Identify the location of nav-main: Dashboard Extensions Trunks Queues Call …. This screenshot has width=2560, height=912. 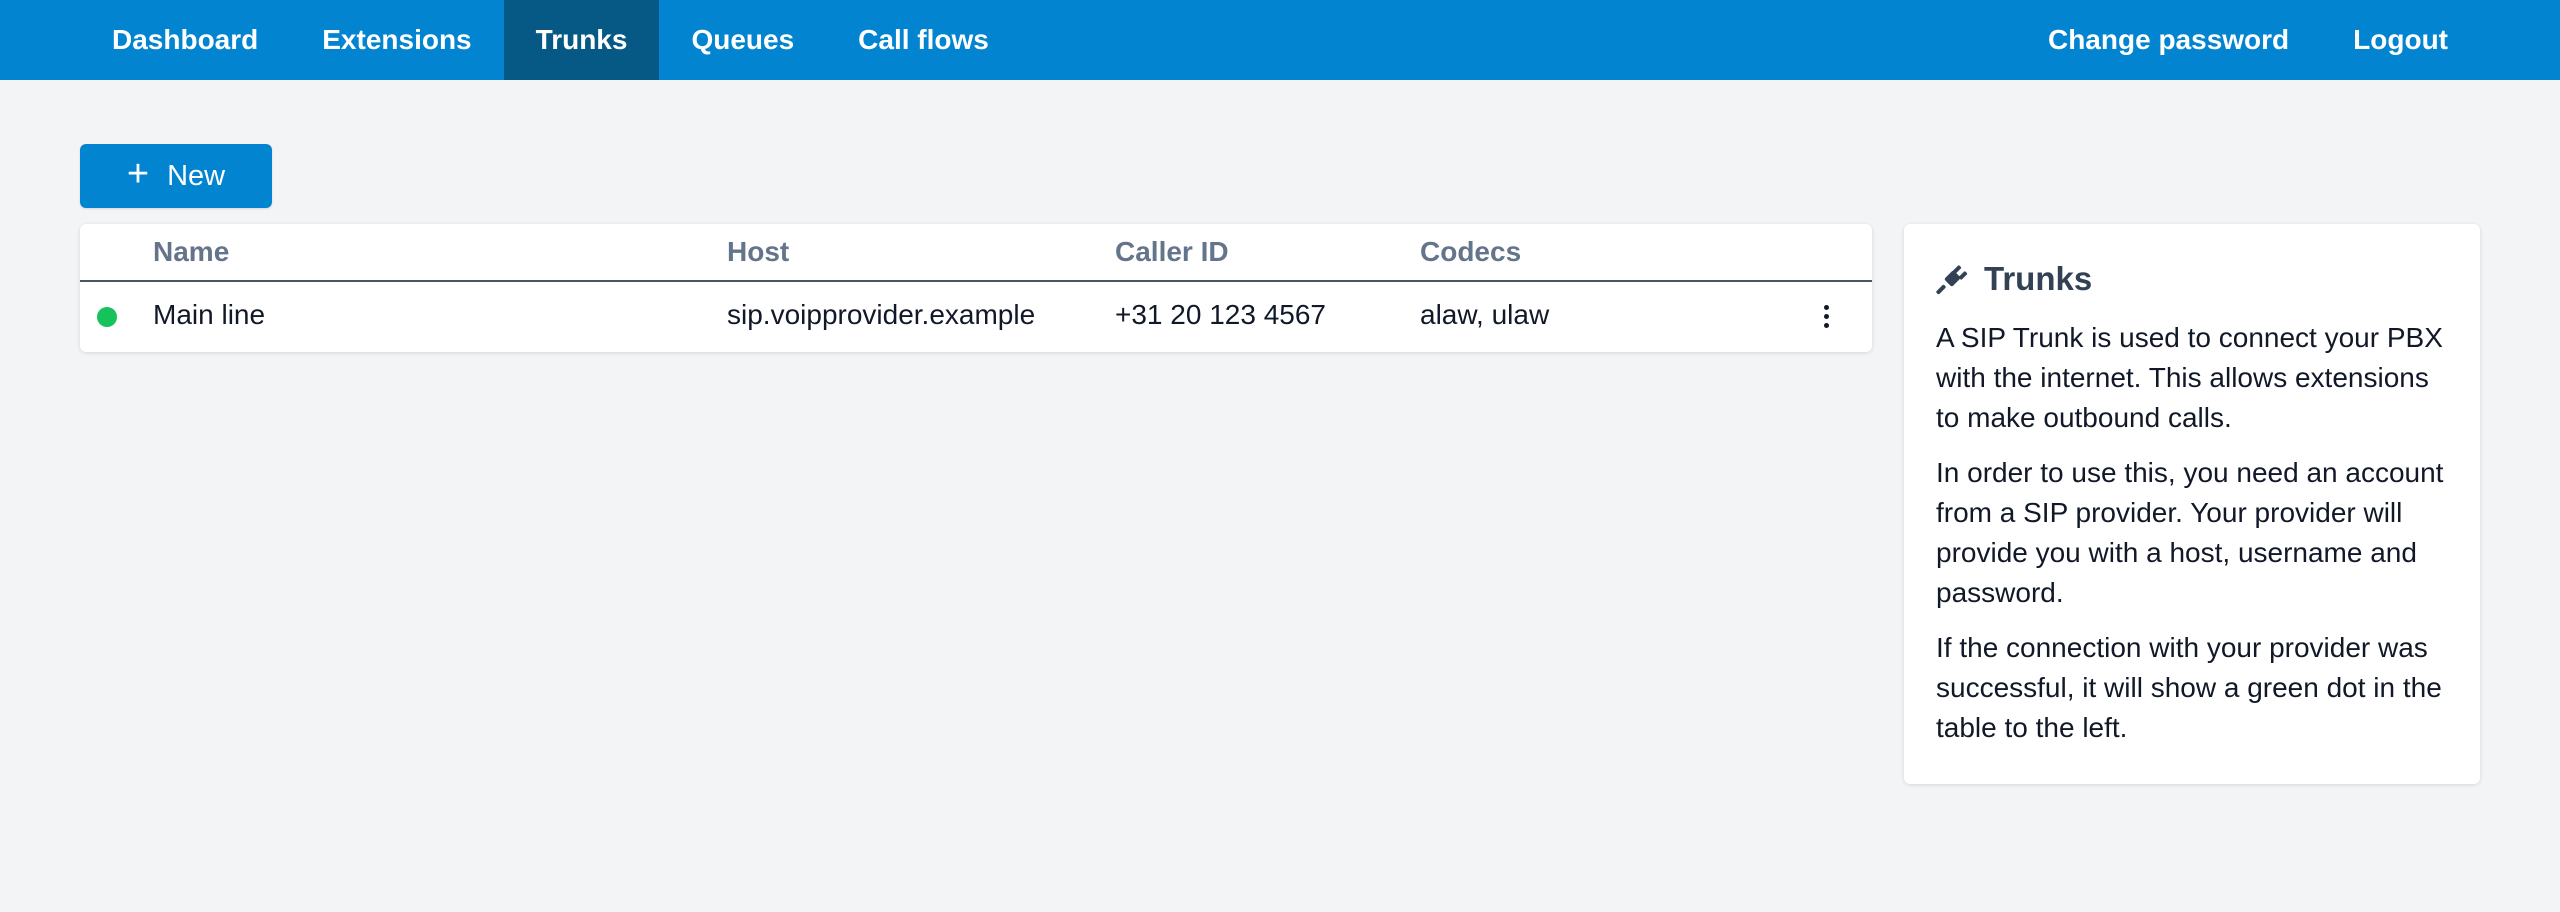
(550, 40).